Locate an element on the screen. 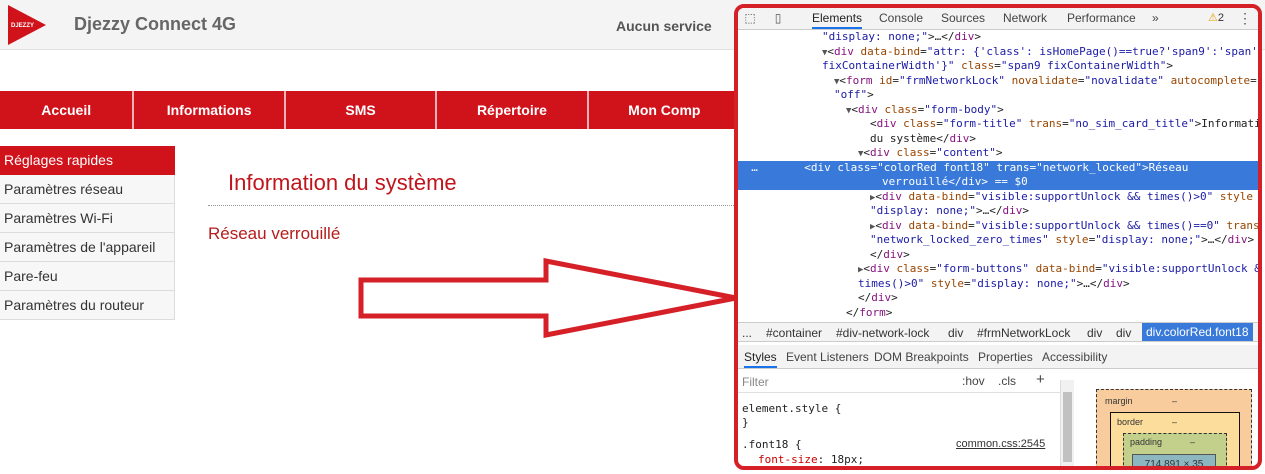  styles-scrollbar is located at coordinates (1067, 423).